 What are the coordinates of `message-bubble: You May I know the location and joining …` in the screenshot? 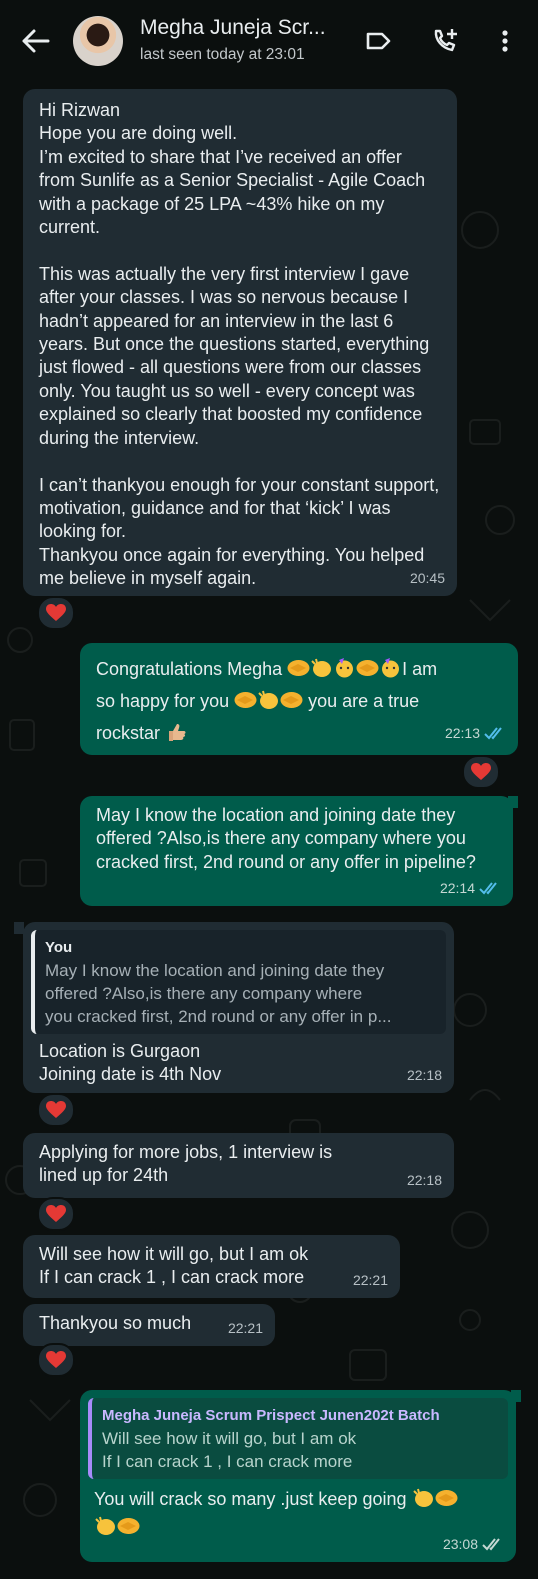 It's located at (238, 1007).